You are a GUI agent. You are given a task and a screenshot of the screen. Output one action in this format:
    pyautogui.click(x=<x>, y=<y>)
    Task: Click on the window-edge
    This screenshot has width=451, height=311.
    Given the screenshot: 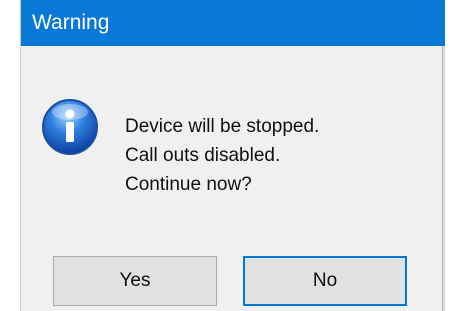 What is the action you would take?
    pyautogui.click(x=443, y=178)
    